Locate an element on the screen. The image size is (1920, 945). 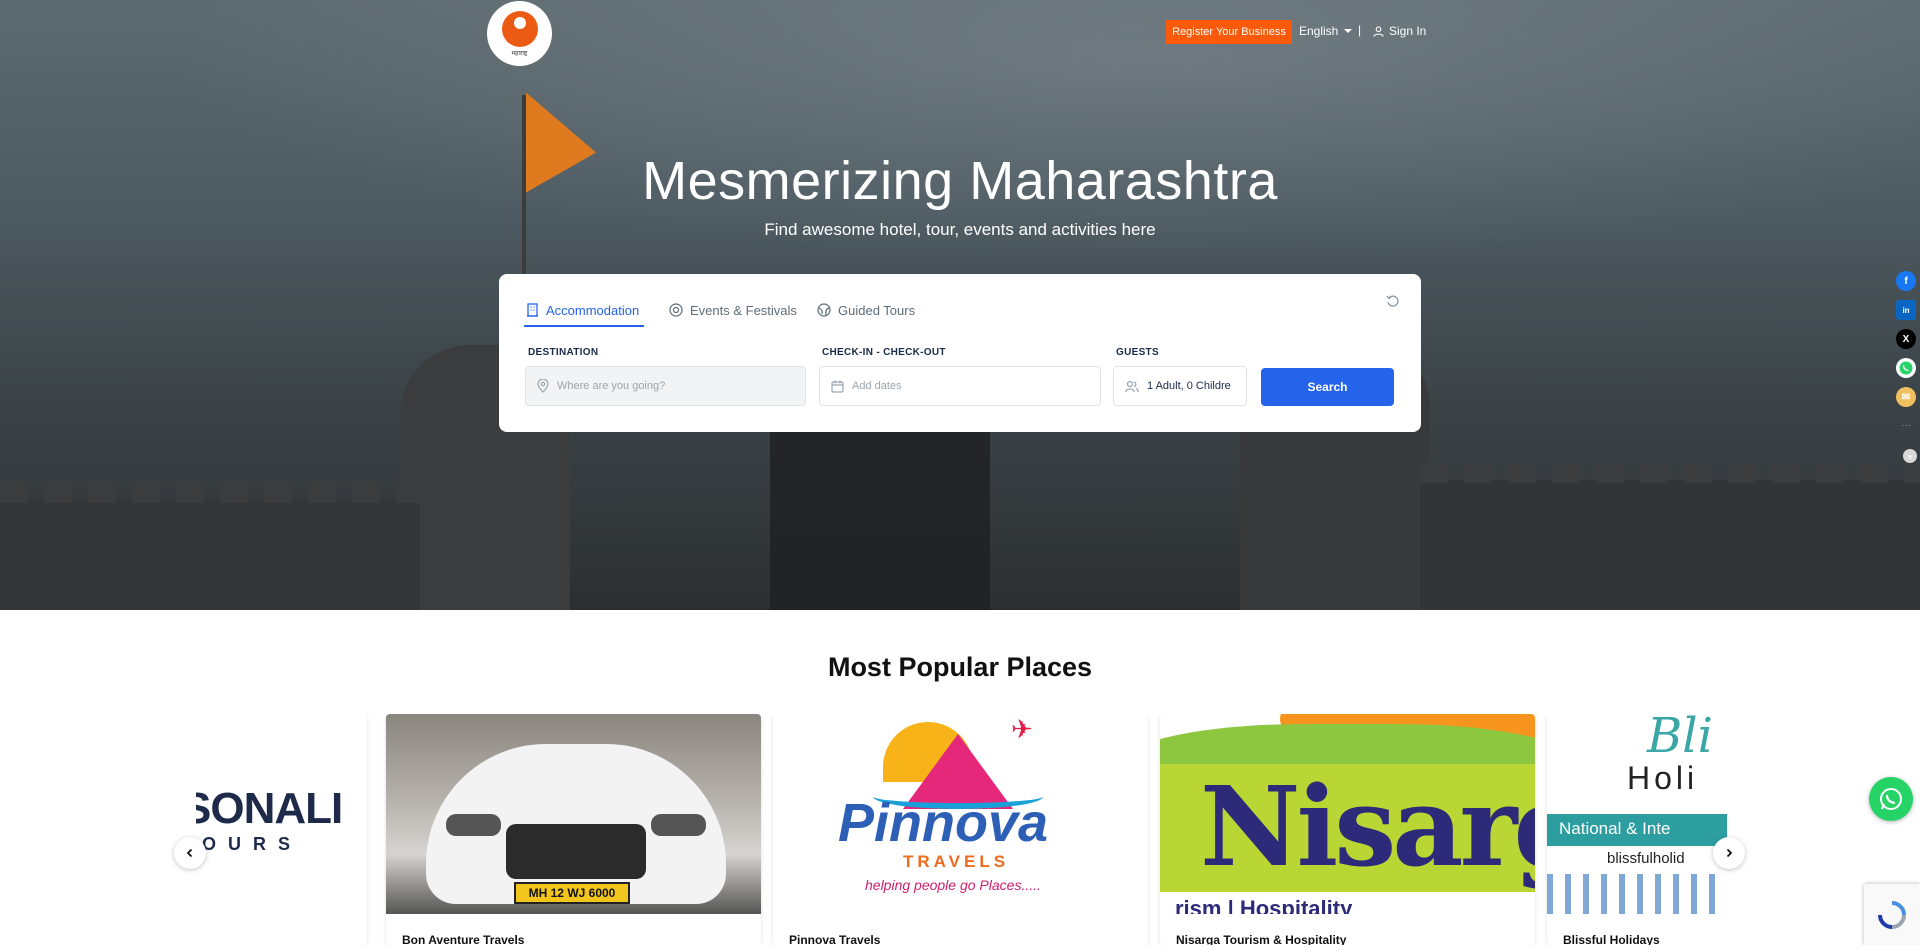
tab-guided-tours: Guided Tours is located at coordinates (866, 310).